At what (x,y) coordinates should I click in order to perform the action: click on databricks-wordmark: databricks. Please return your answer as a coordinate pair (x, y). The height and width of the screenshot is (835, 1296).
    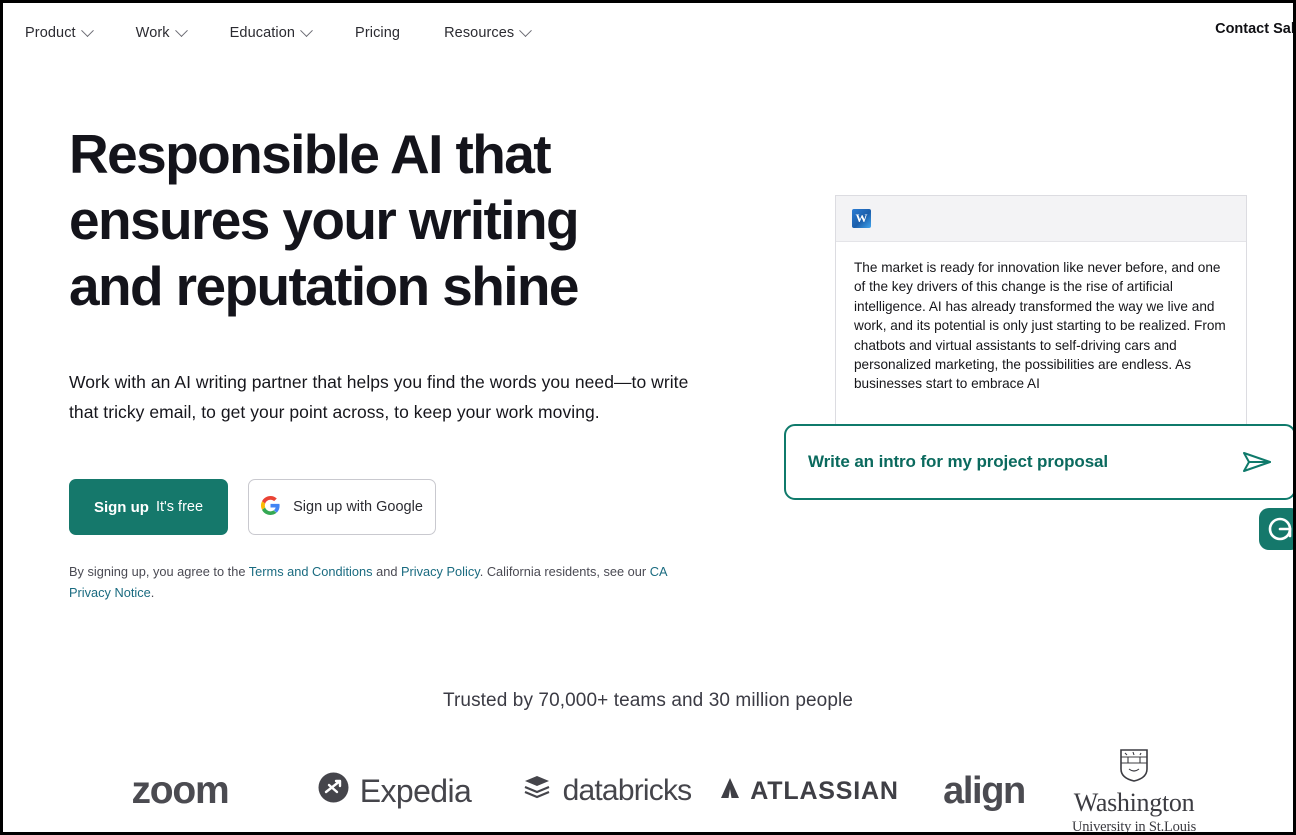
    Looking at the image, I should click on (627, 790).